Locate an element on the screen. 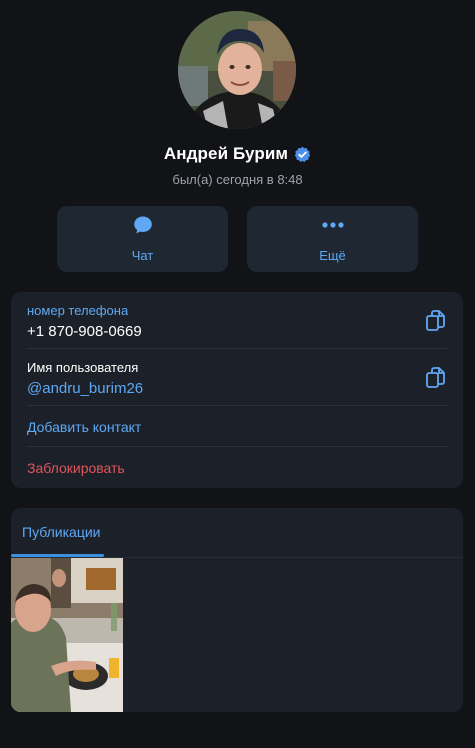  chat-button: Чат is located at coordinates (142, 239).